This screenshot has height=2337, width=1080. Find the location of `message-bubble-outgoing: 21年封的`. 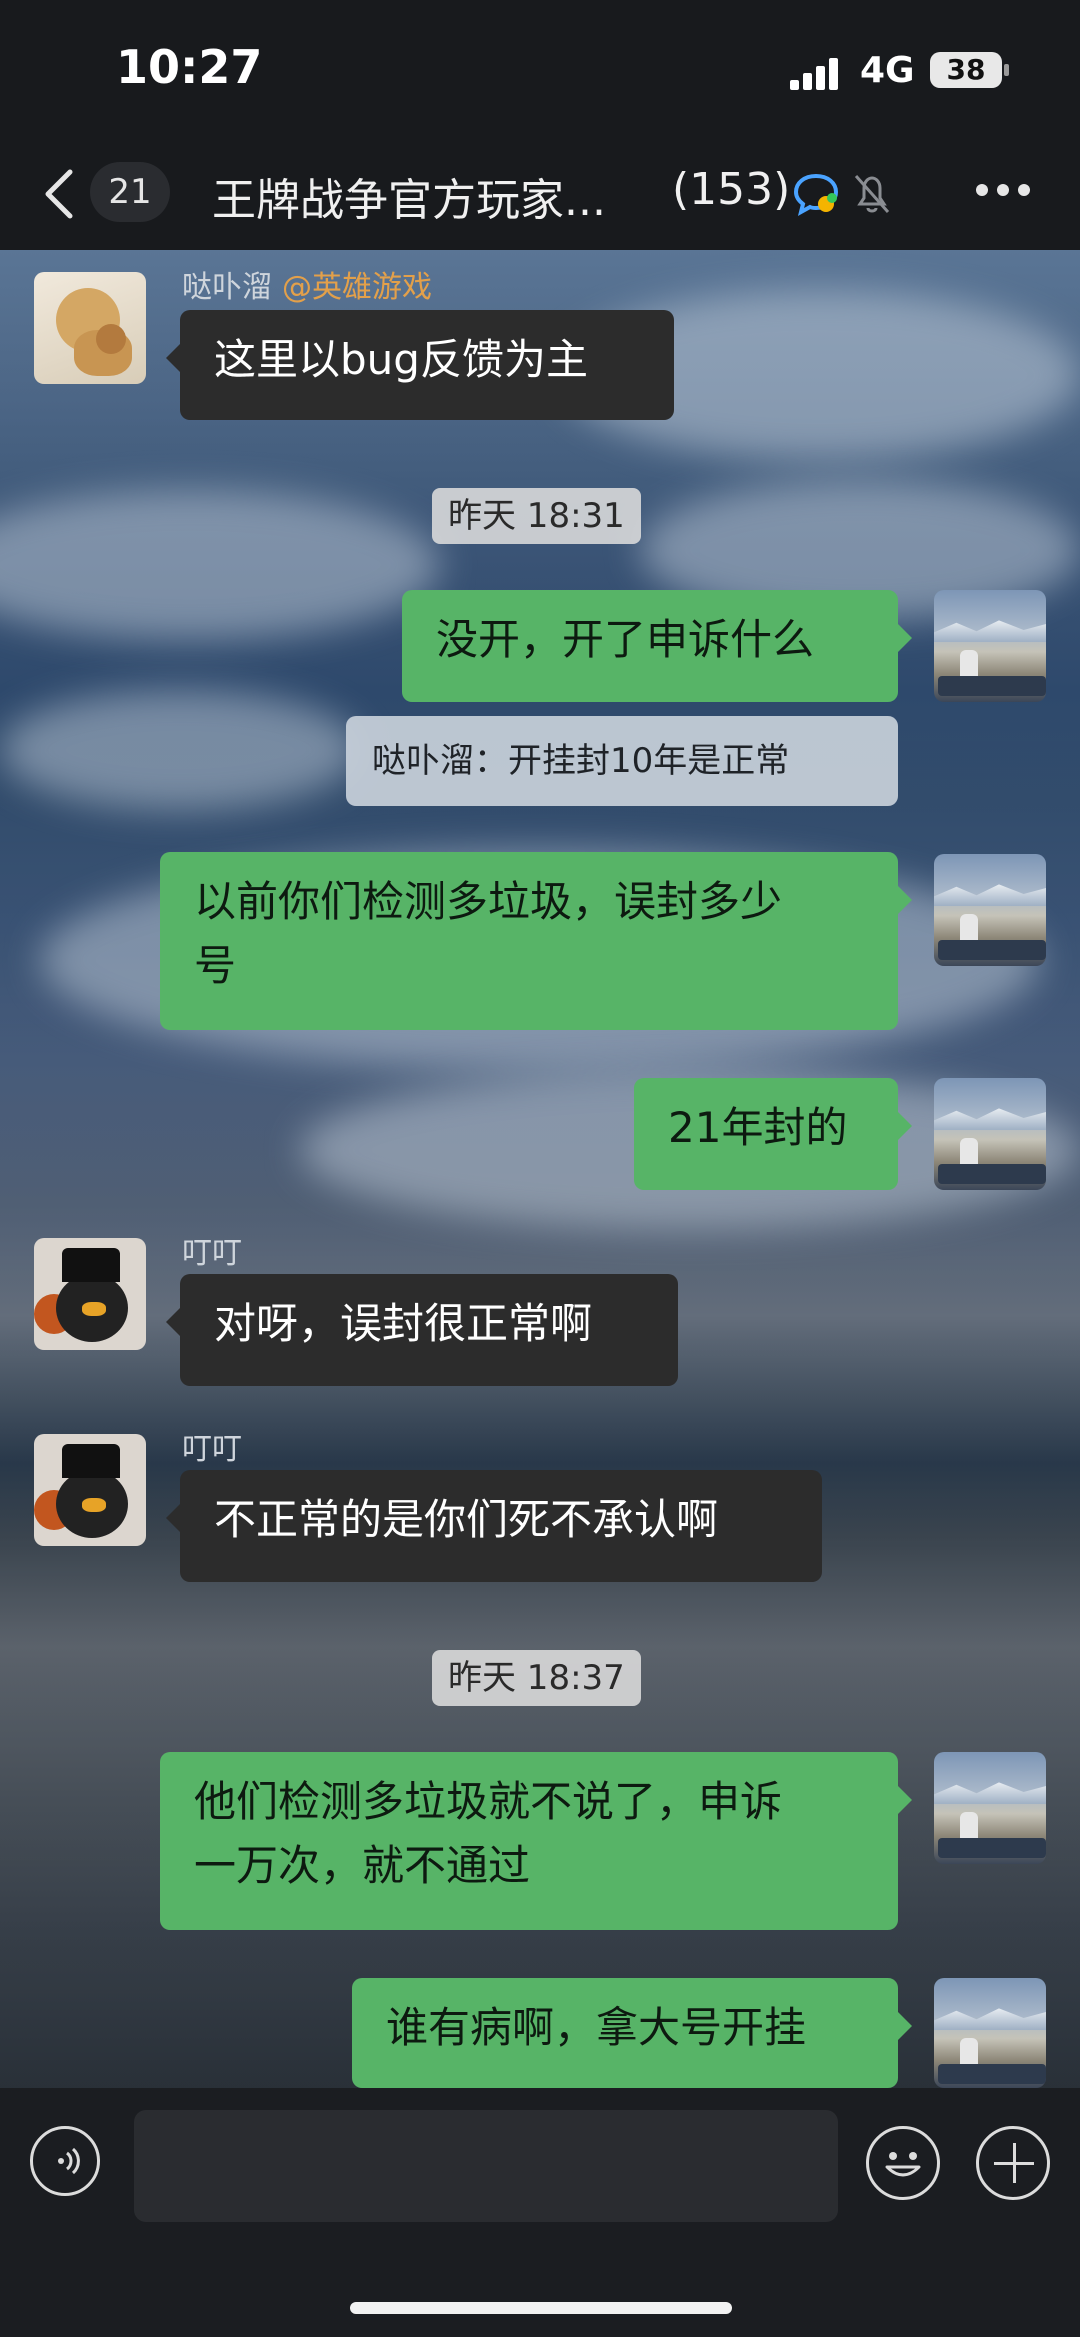

message-bubble-outgoing: 21年封的 is located at coordinates (773, 1134).